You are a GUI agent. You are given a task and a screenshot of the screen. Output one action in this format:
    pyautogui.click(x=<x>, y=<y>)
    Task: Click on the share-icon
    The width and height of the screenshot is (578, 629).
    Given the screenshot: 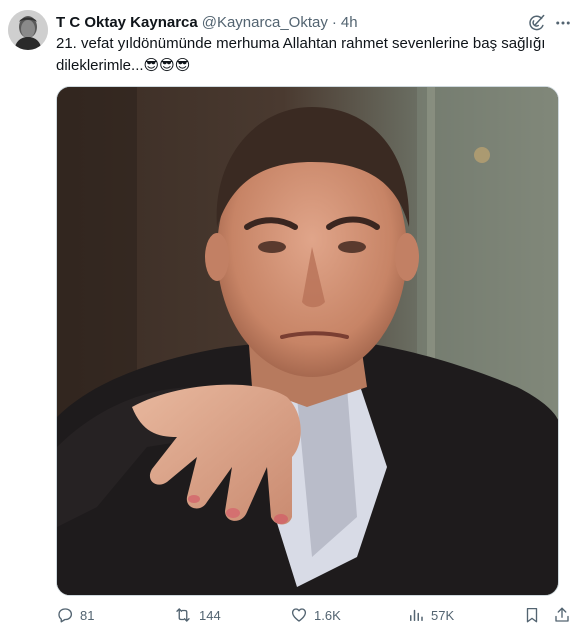 What is the action you would take?
    pyautogui.click(x=562, y=614)
    